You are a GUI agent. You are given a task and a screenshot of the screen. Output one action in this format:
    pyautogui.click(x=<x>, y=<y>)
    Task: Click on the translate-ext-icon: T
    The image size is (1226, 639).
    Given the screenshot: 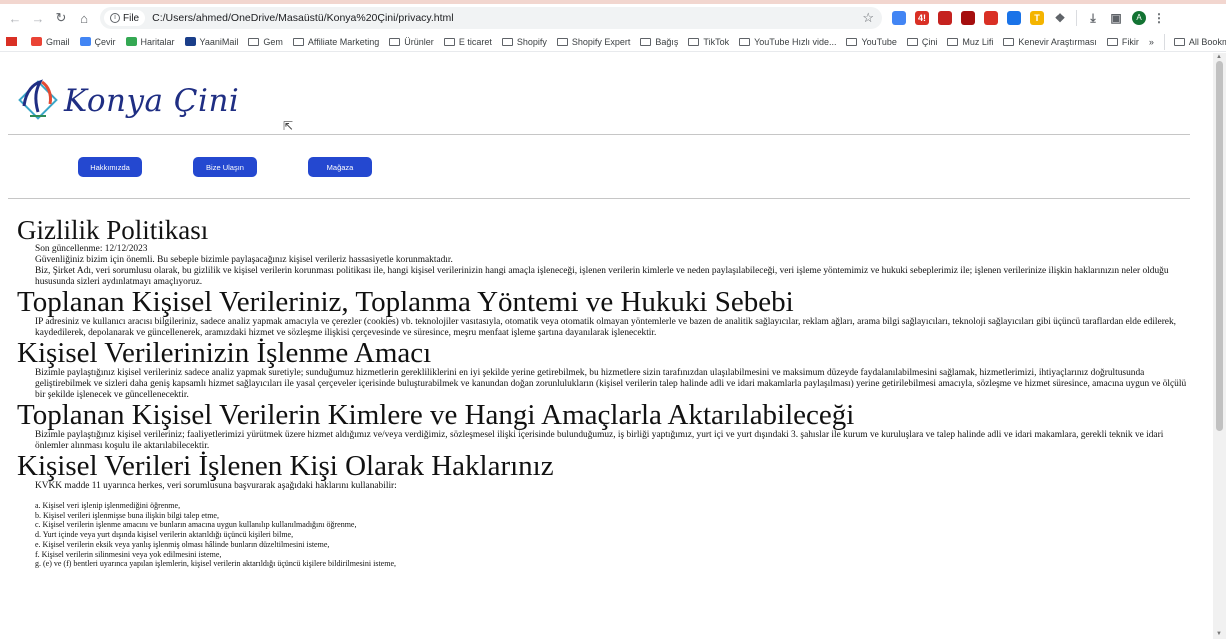 What is the action you would take?
    pyautogui.click(x=1037, y=18)
    